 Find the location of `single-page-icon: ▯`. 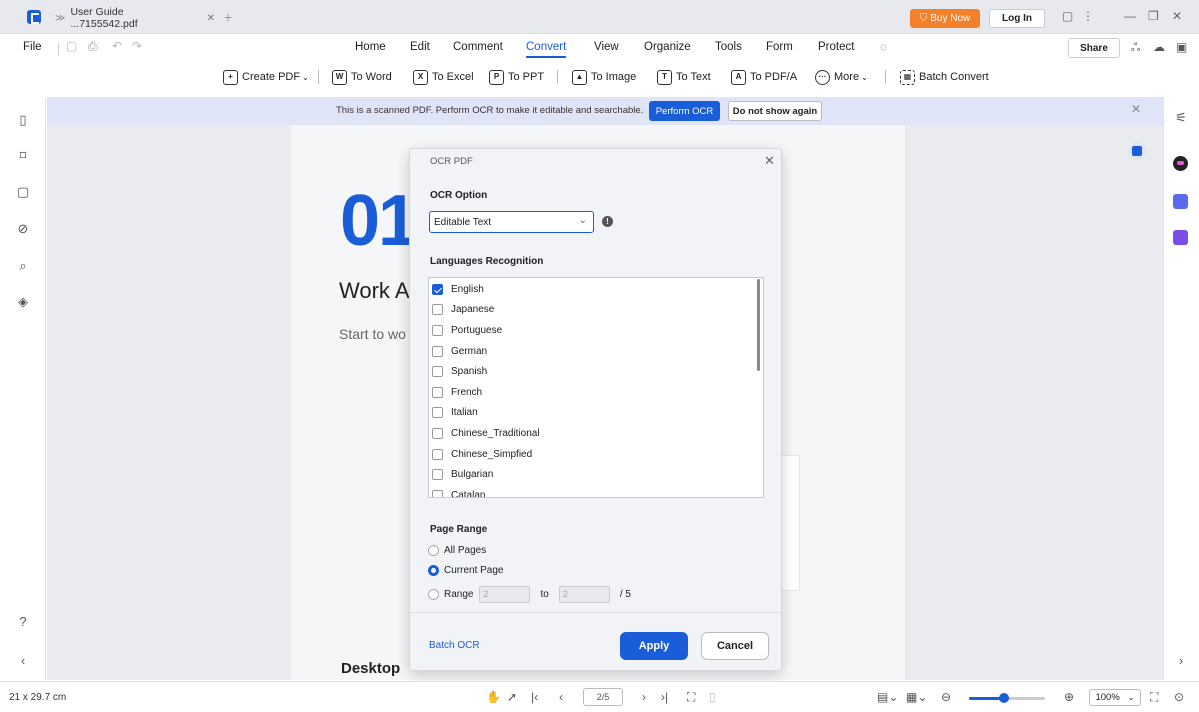

single-page-icon: ▯ is located at coordinates (712, 697).